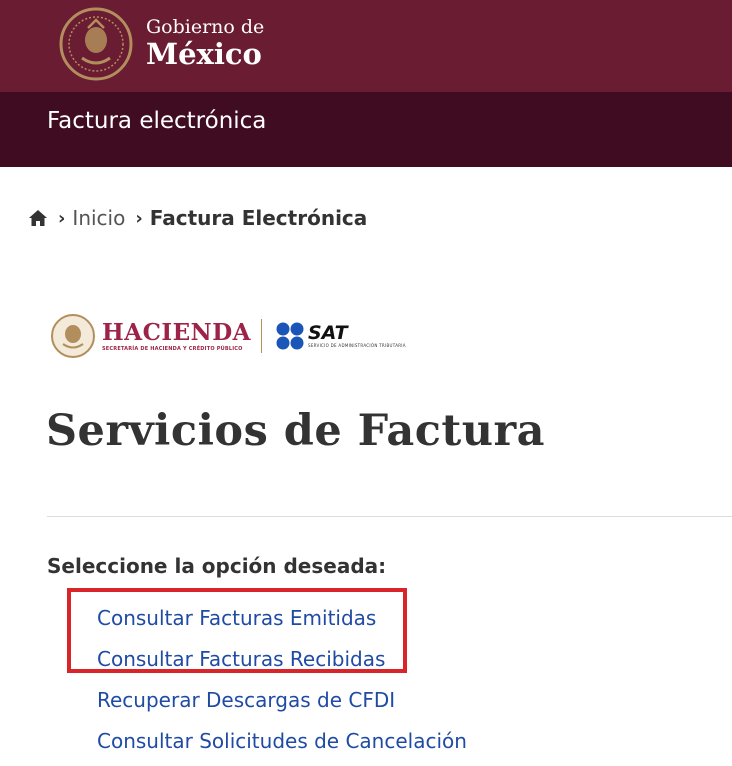 Image resolution: width=732 pixels, height=766 pixels. Describe the element at coordinates (357, 345) in the screenshot. I see `sat-subtitle: SERVICIO DE ADMINISTRACIÓN TRIBUTARIA` at that location.